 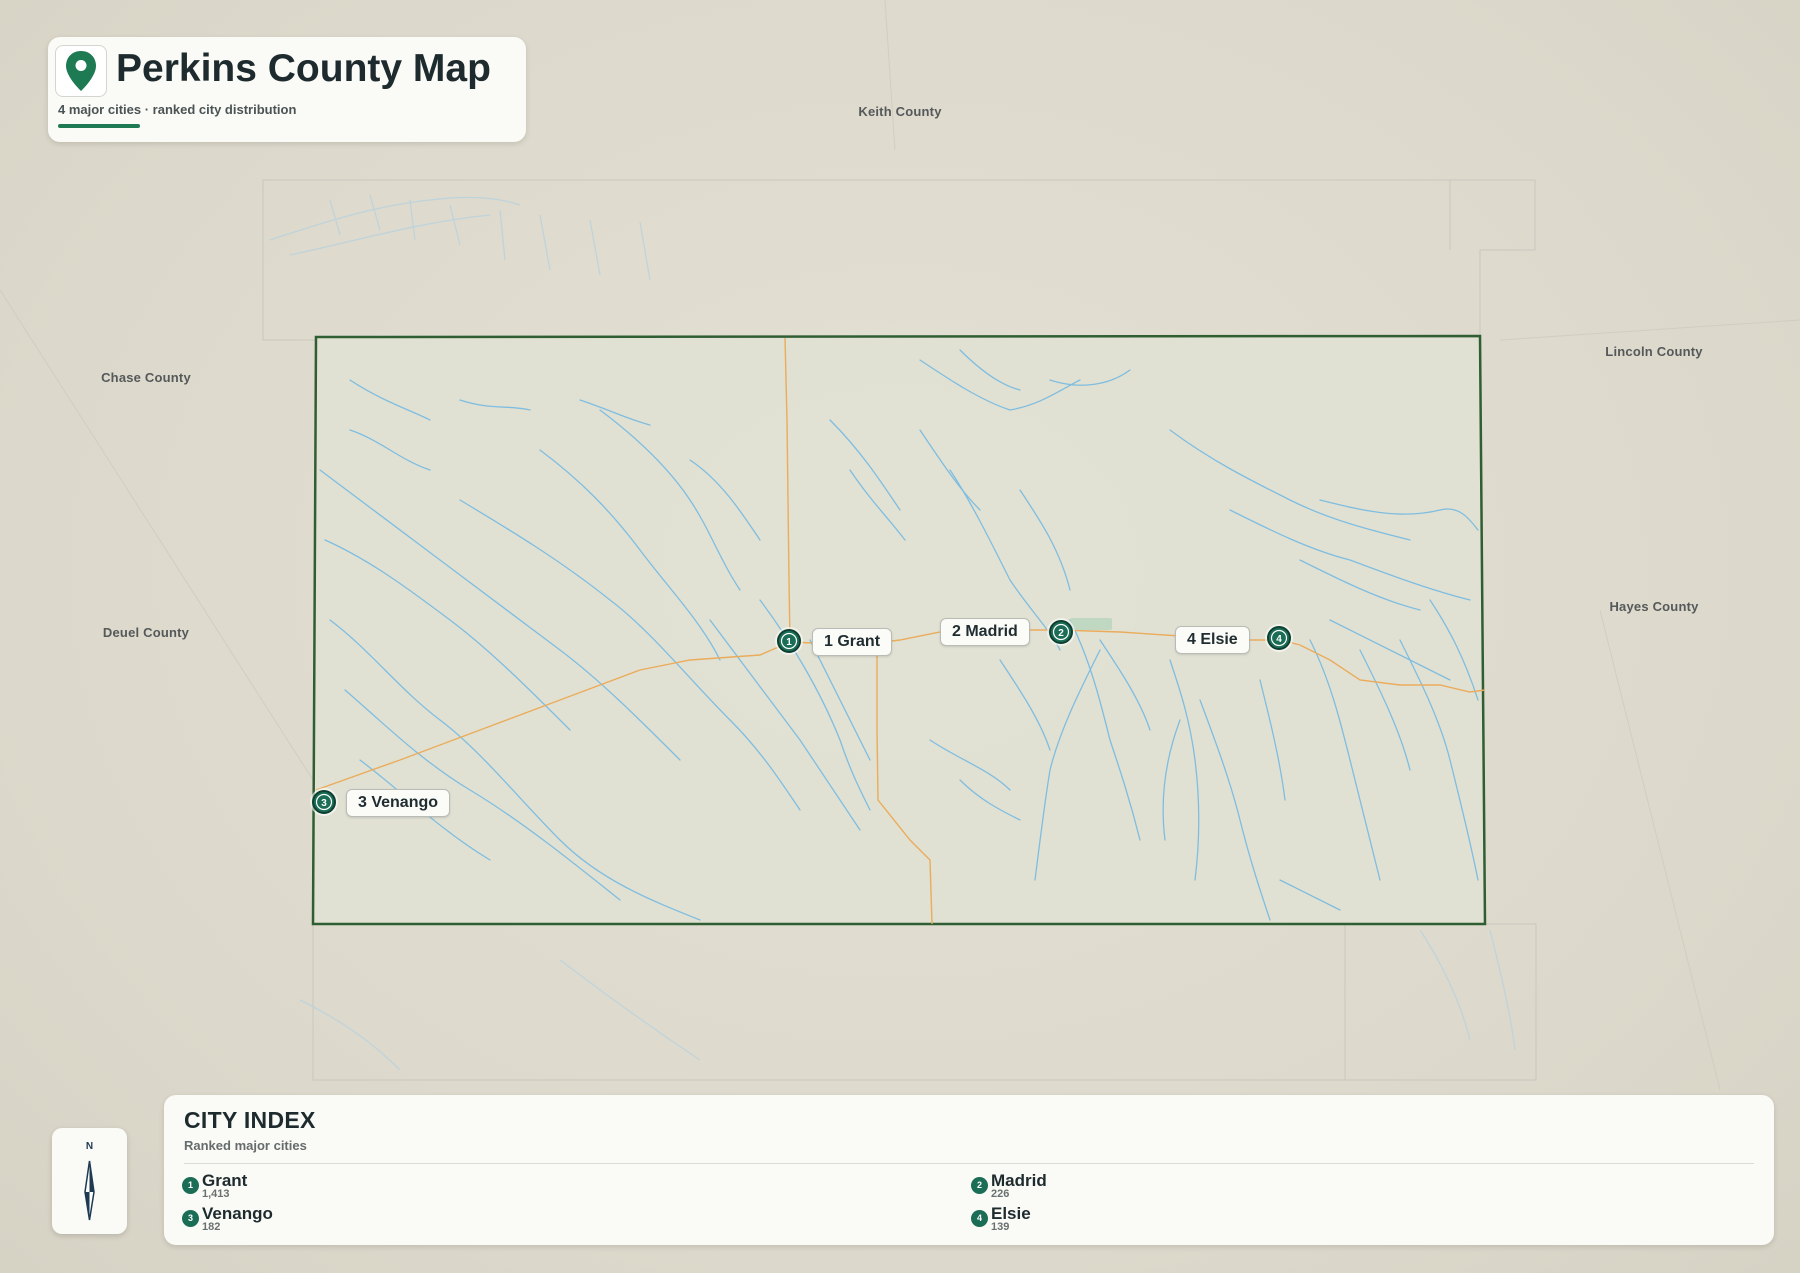 What do you see at coordinates (89, 1190) in the screenshot?
I see `north-arrow-icon` at bounding box center [89, 1190].